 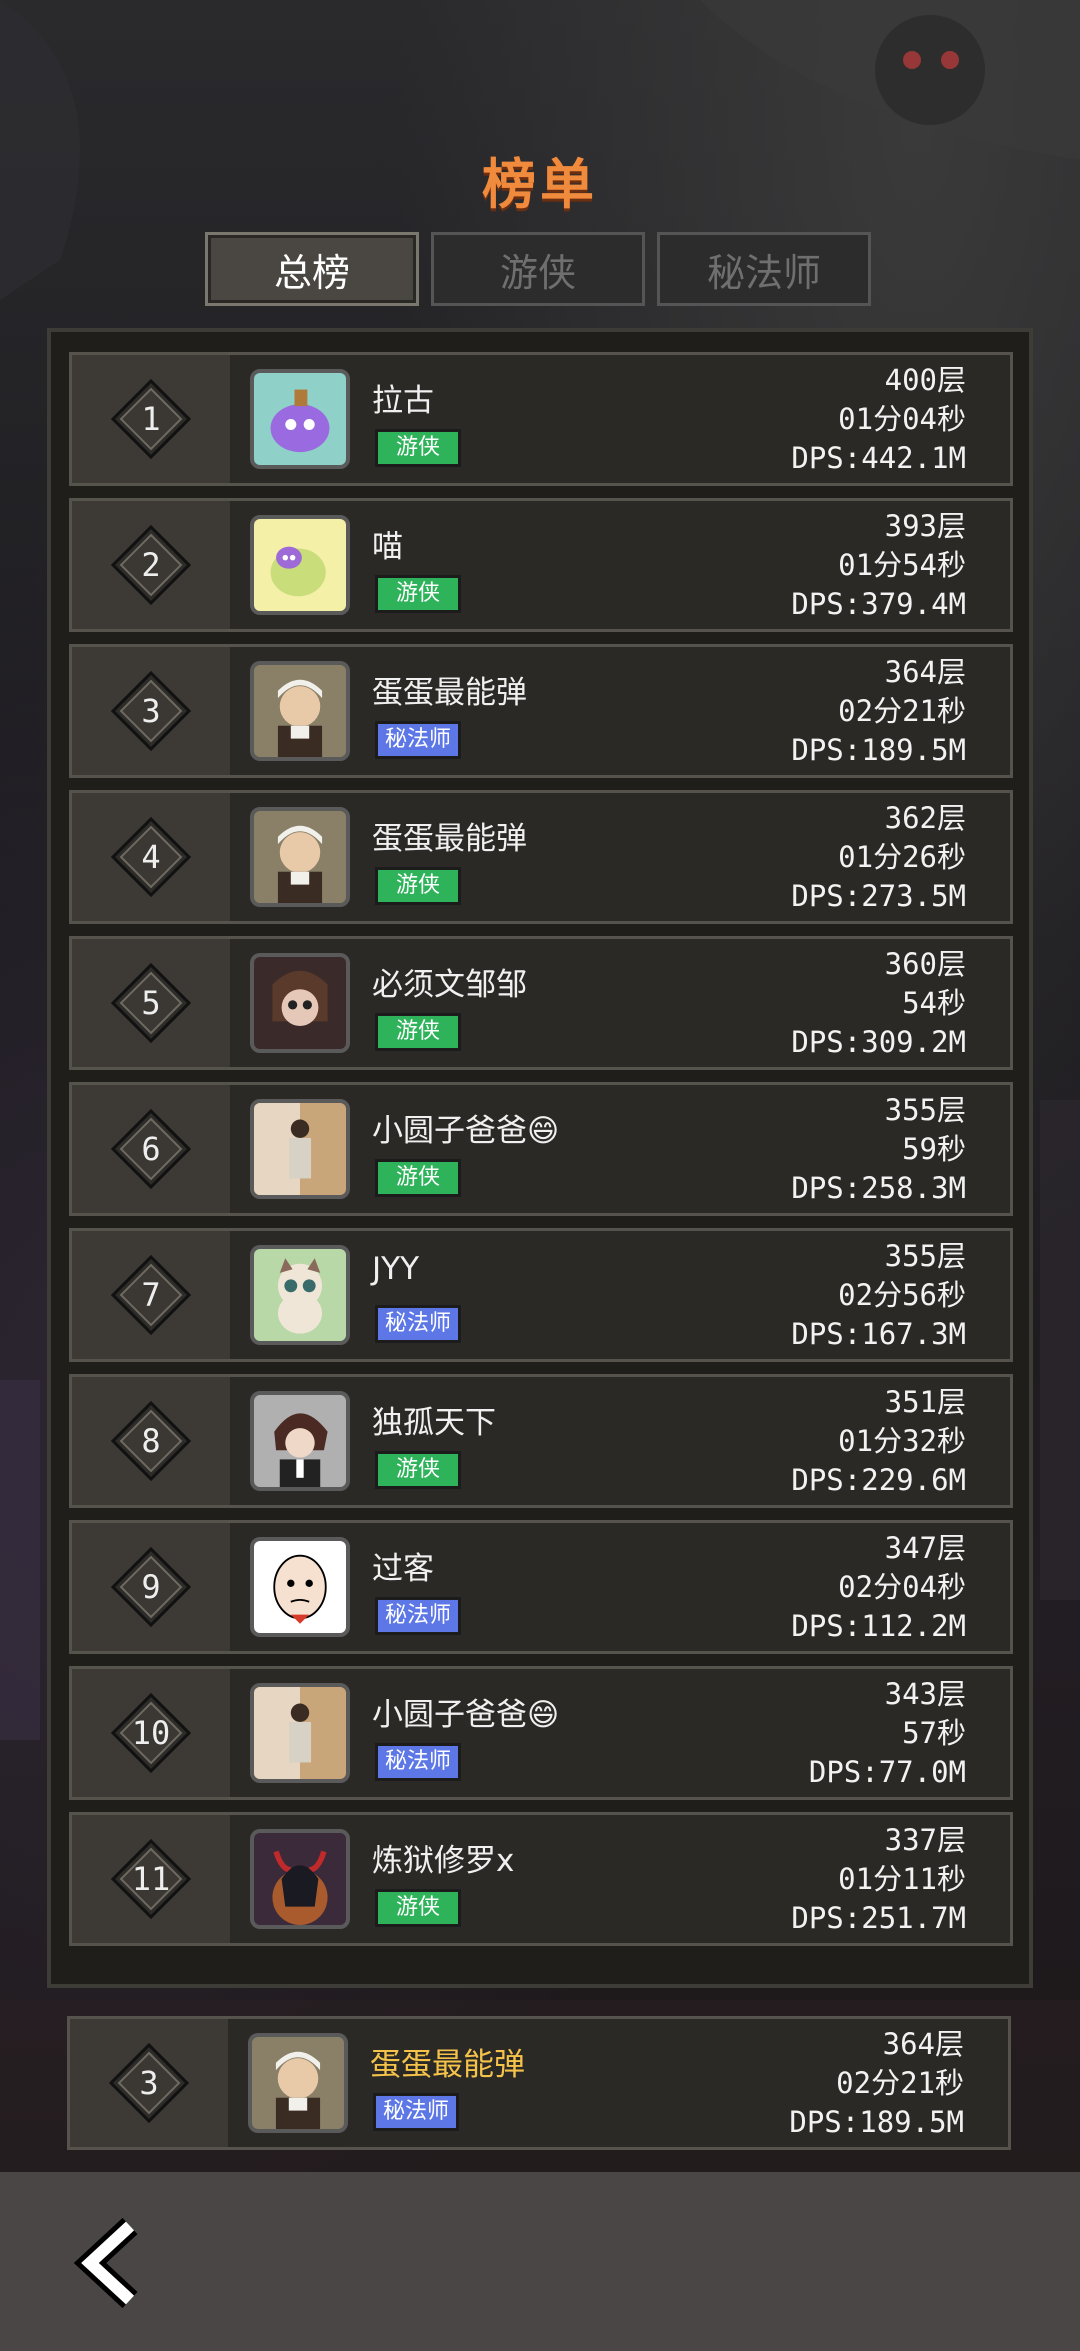 What do you see at coordinates (541, 857) in the screenshot?
I see `leaderboard-row: 4 蛋蛋最能弹 游侠 362层 01分26秒 DPS:273.5M` at bounding box center [541, 857].